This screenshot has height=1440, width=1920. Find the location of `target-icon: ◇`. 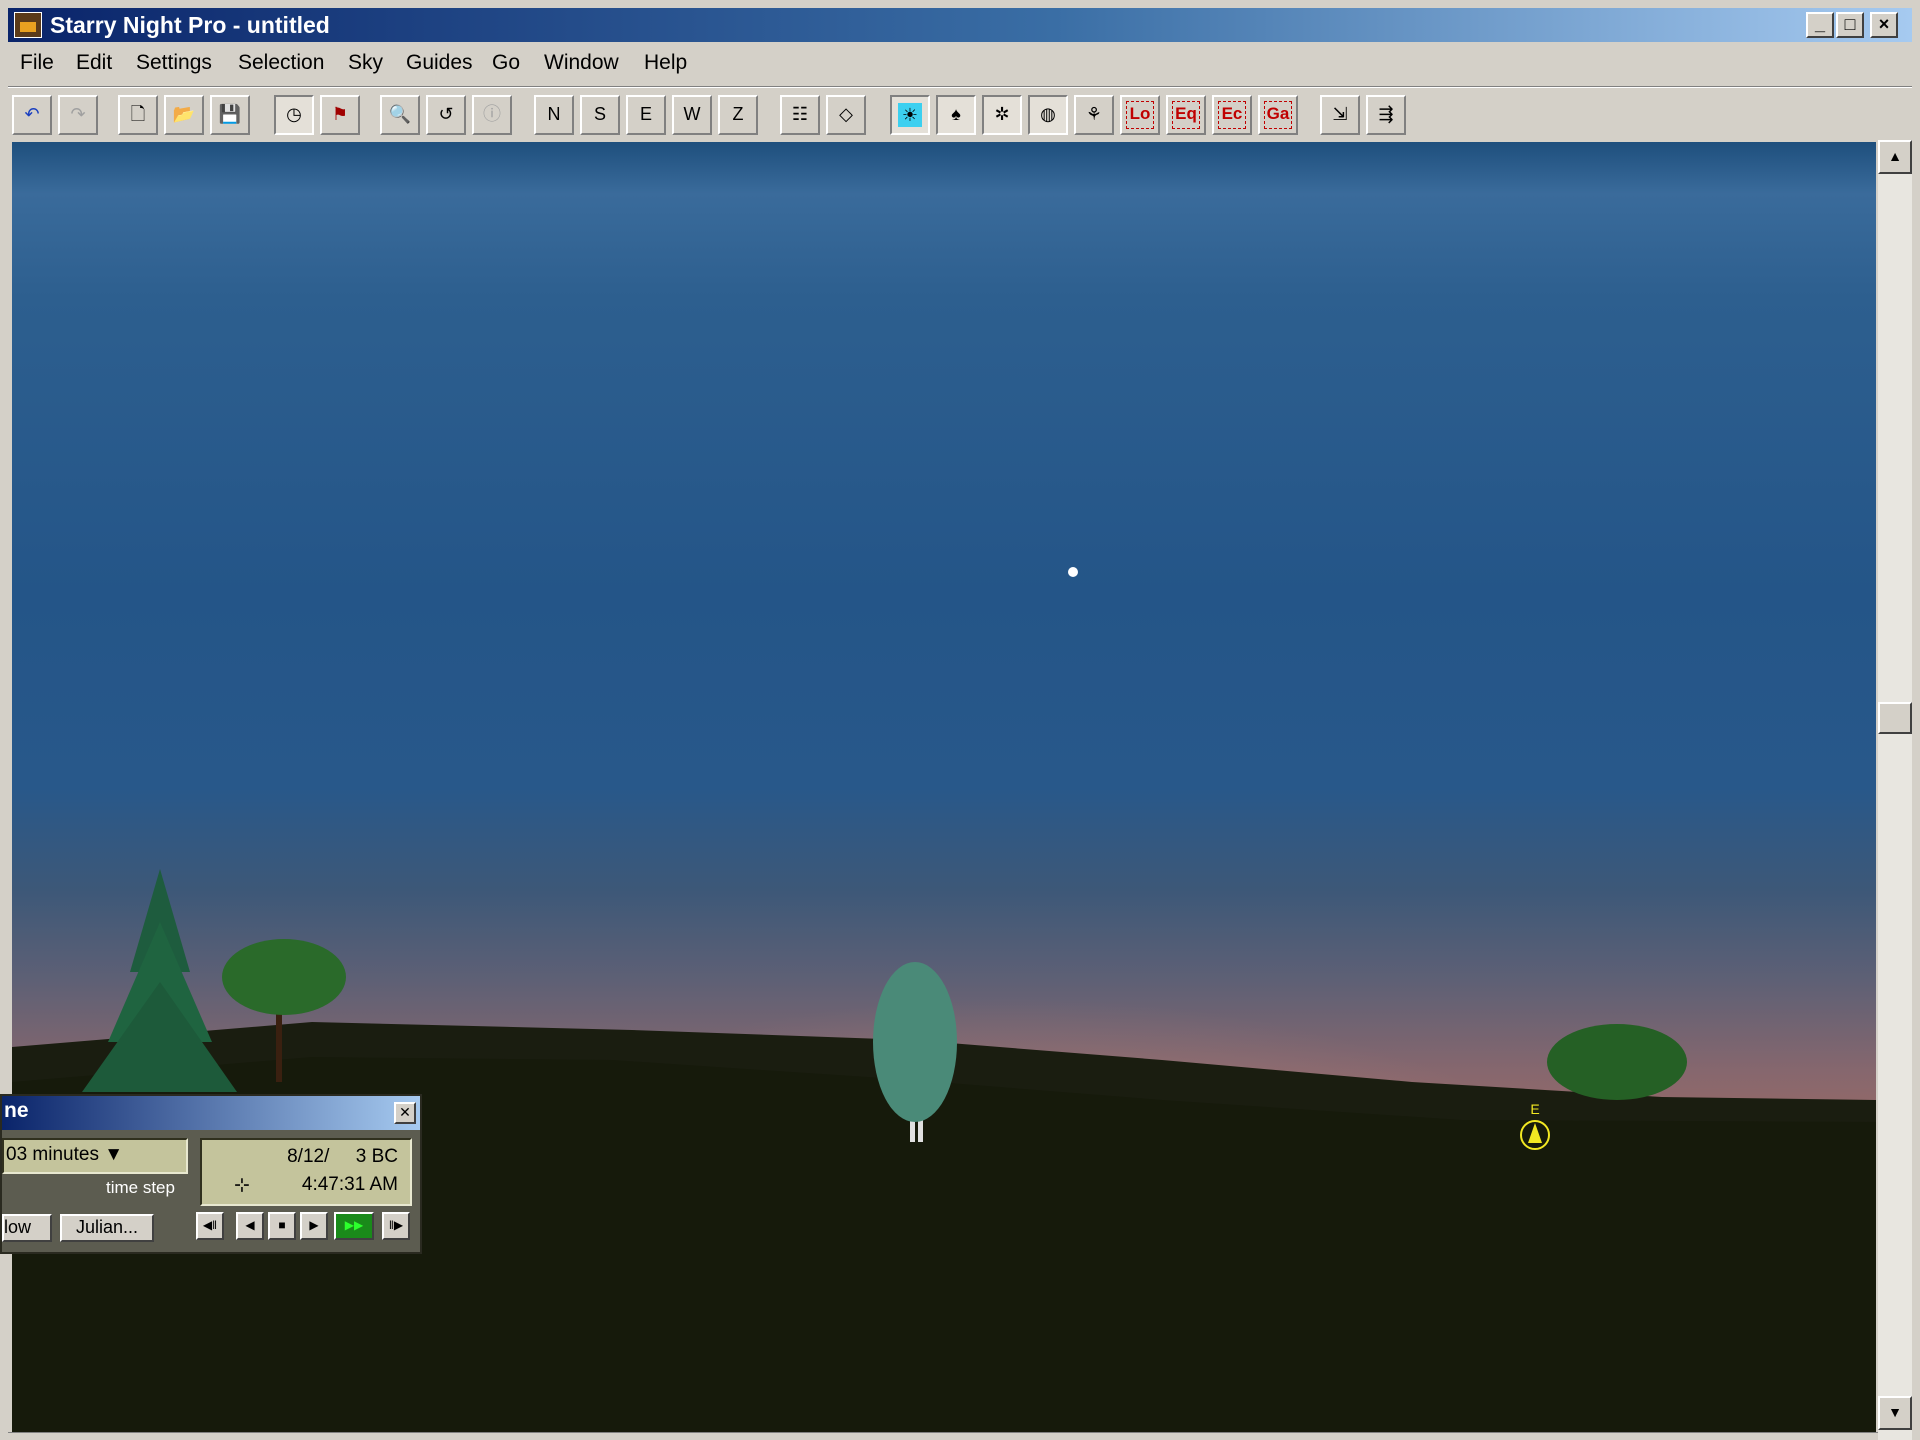

target-icon: ◇ is located at coordinates (846, 115).